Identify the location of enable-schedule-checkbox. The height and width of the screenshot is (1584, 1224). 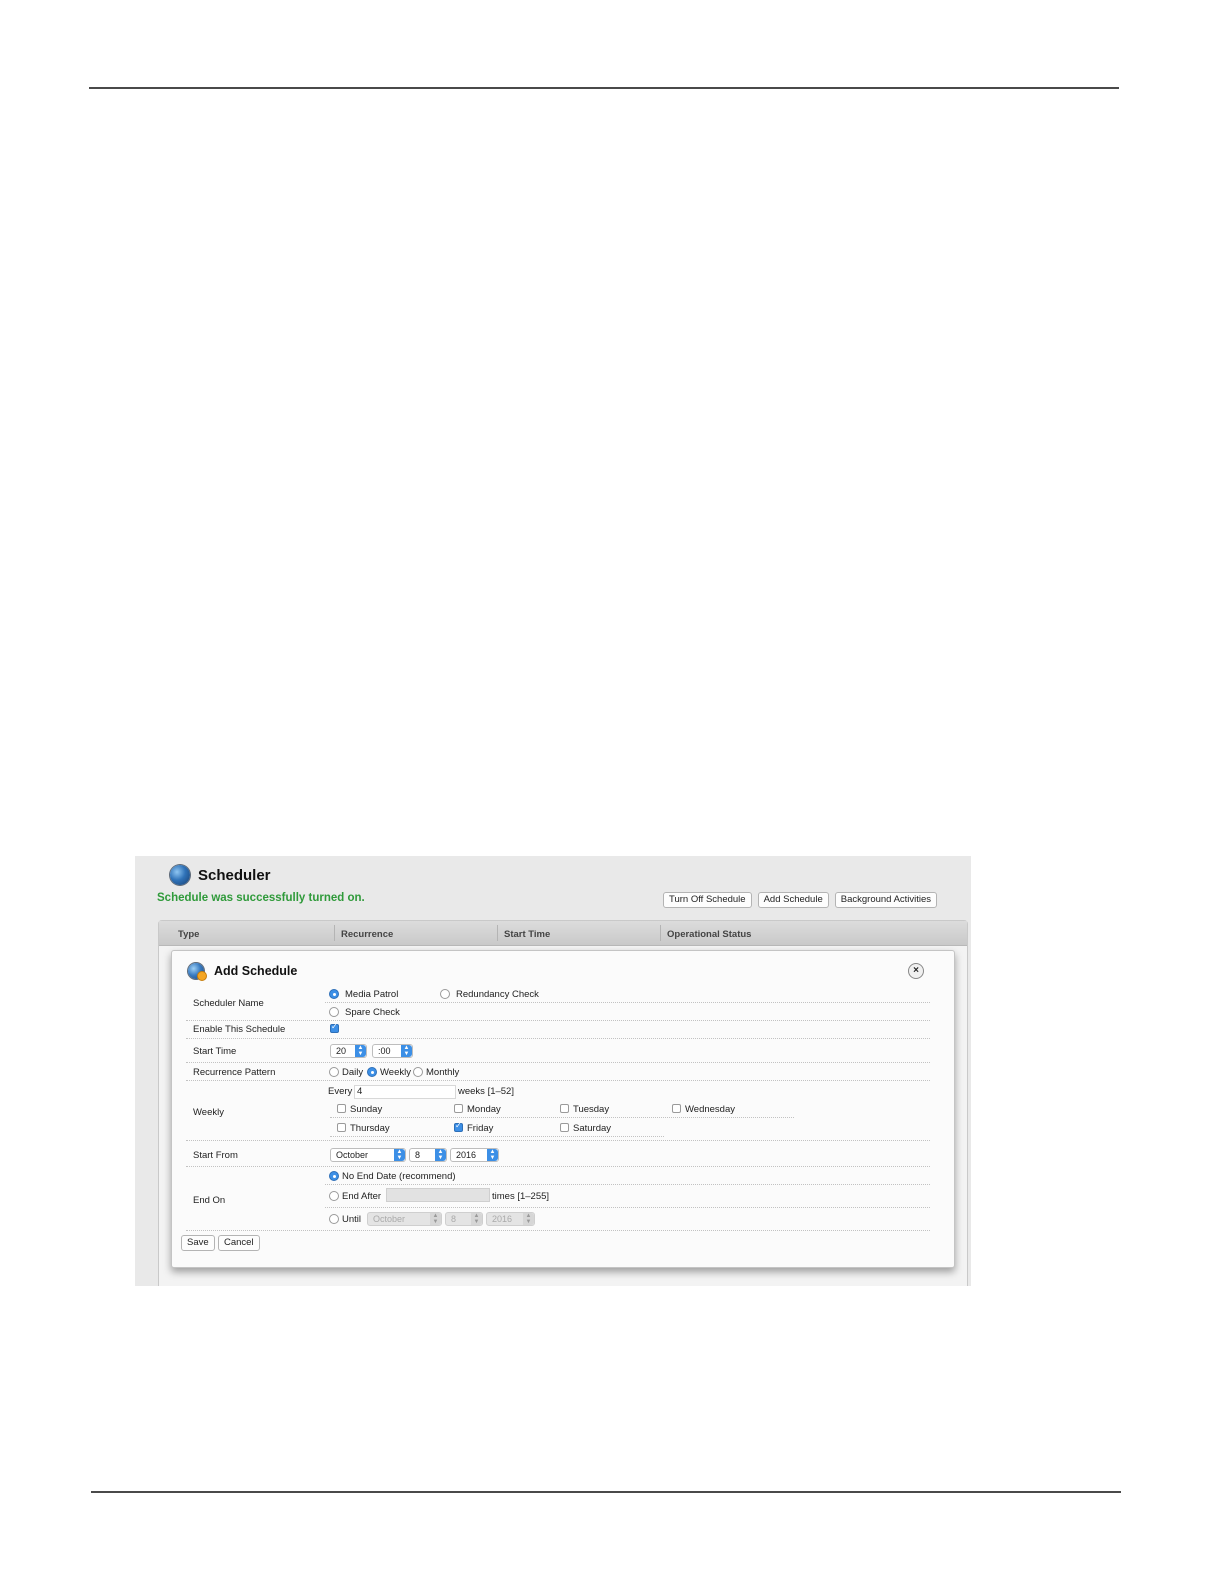
(334, 1027).